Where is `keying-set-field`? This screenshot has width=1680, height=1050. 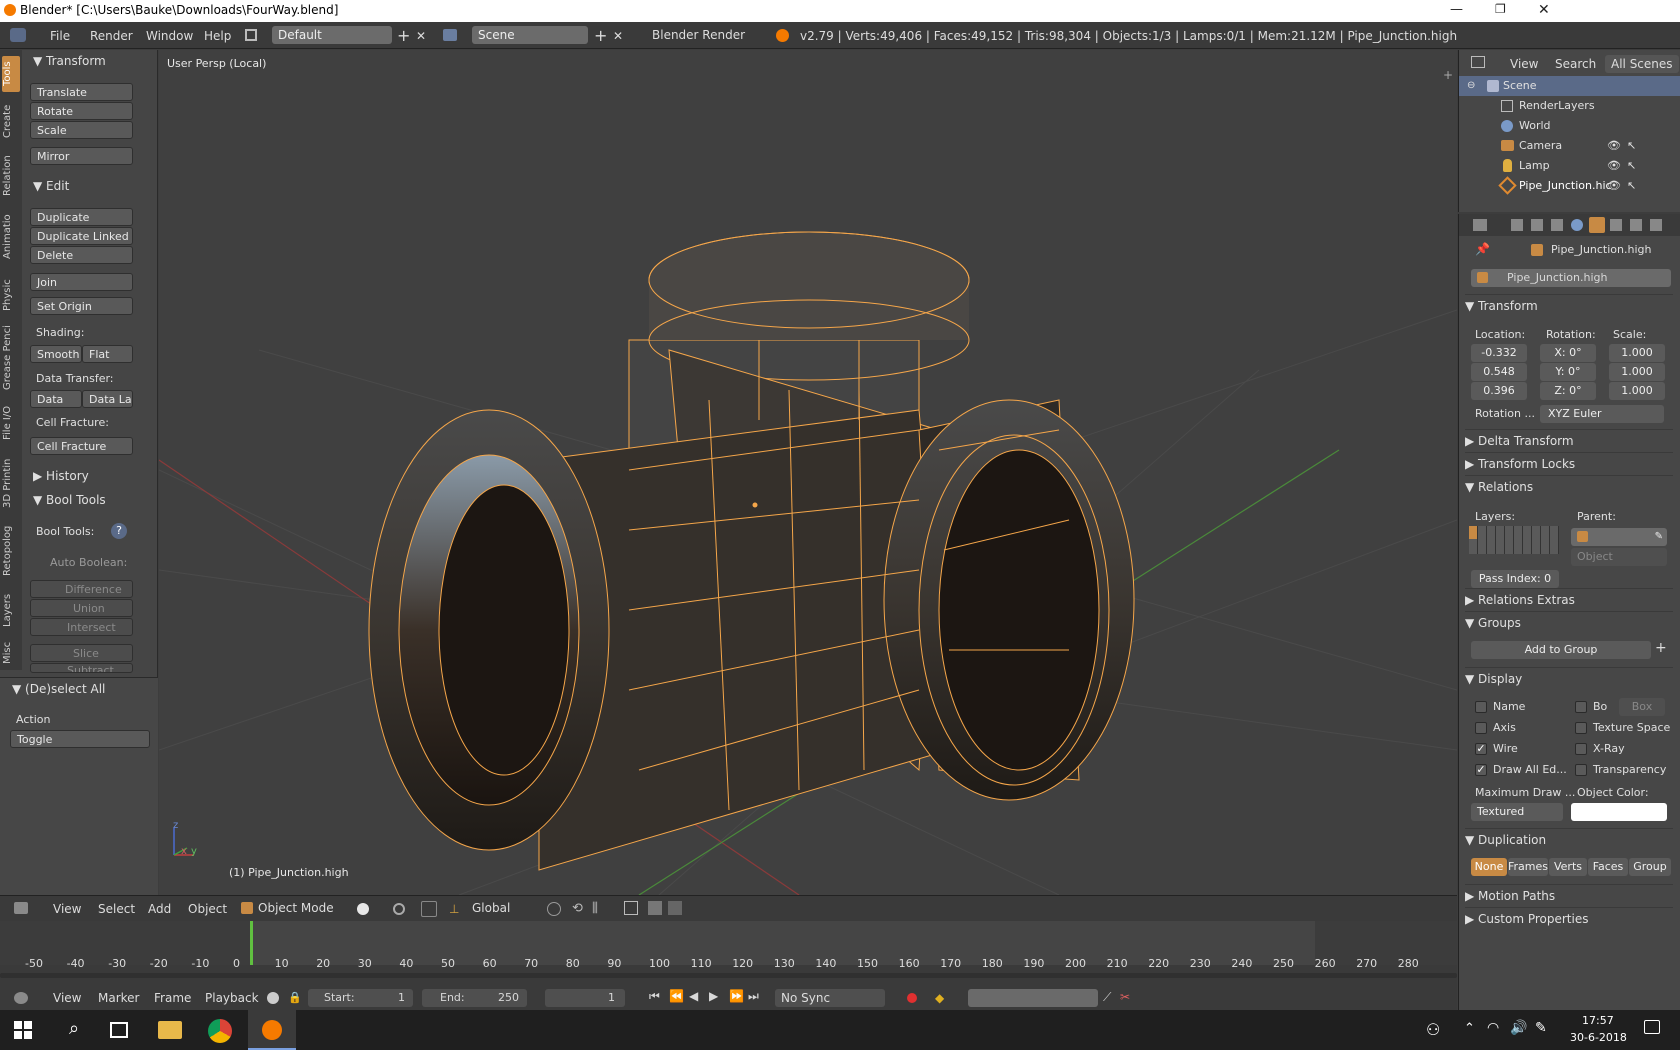
keying-set-field is located at coordinates (1033, 998).